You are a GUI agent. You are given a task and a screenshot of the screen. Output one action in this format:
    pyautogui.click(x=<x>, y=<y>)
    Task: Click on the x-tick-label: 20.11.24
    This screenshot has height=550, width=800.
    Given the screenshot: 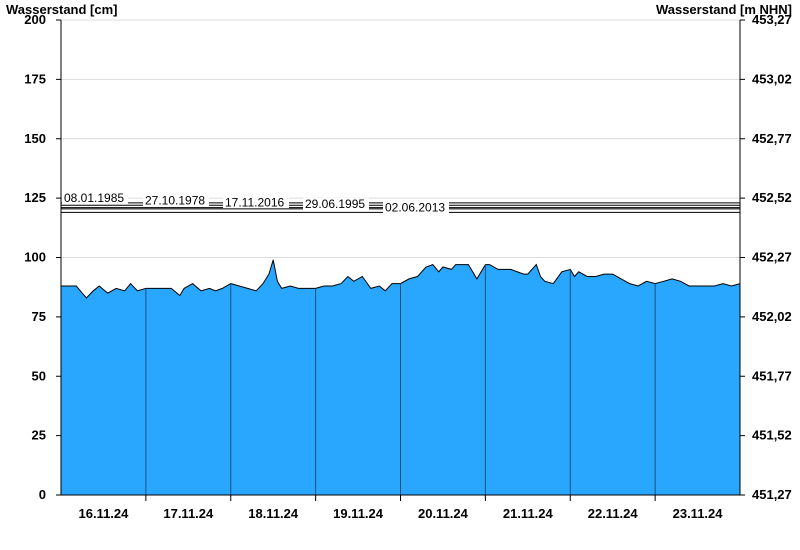 What is the action you would take?
    pyautogui.click(x=443, y=513)
    